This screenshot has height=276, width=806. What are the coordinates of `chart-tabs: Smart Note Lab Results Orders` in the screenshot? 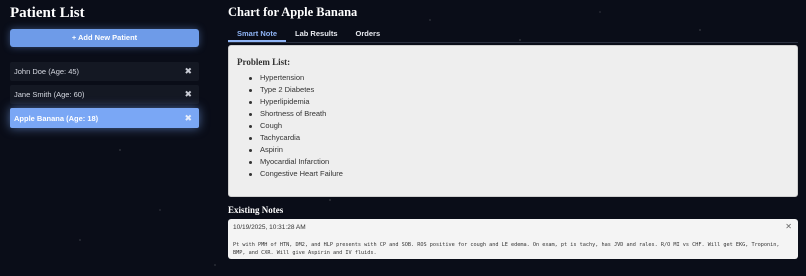 It's located at (513, 35).